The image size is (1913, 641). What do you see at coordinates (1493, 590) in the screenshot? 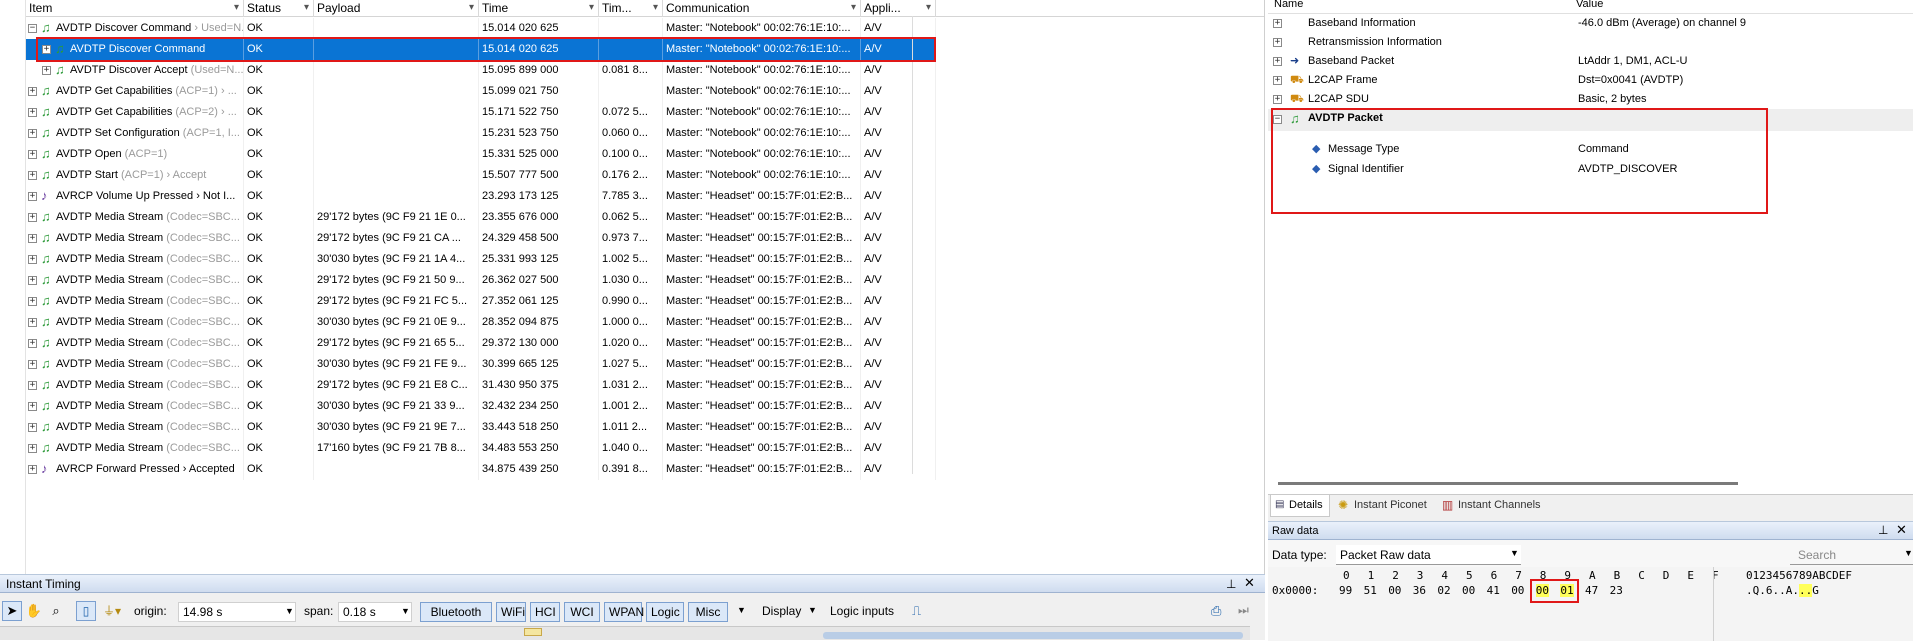
I see `hex-byte: 41` at bounding box center [1493, 590].